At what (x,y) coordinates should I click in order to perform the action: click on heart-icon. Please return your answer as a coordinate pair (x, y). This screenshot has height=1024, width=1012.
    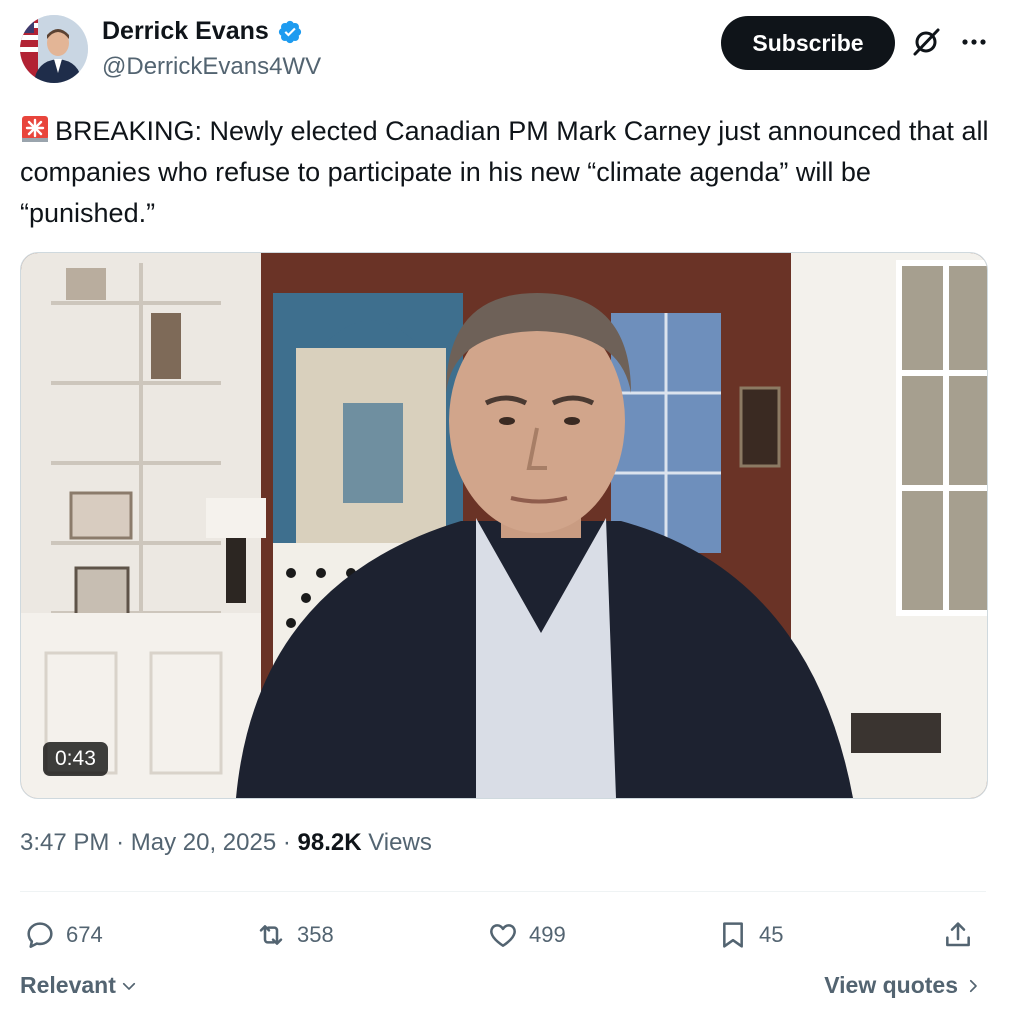
    Looking at the image, I should click on (503, 935).